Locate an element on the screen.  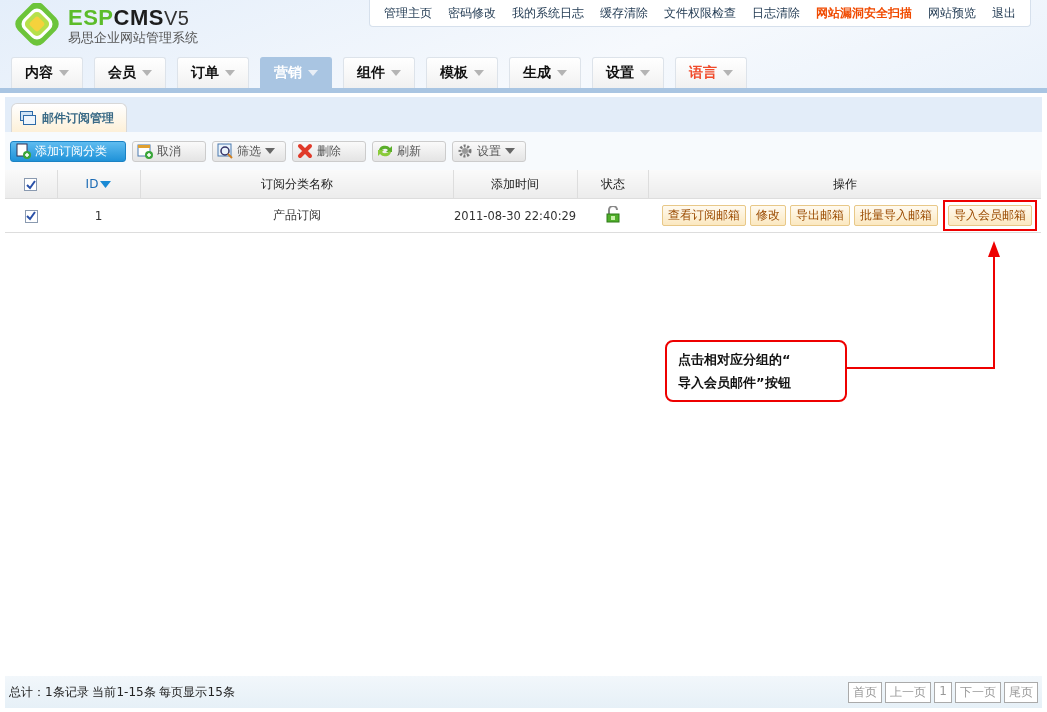
top-link: 我的系统日志 is located at coordinates (548, 13).